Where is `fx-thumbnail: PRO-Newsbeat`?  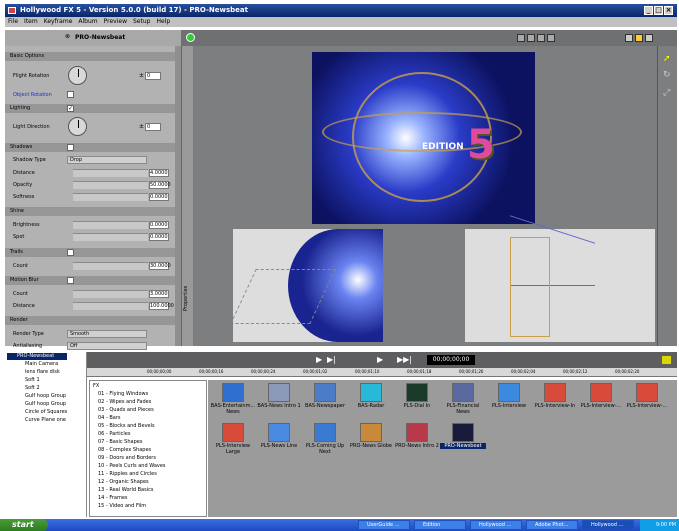
fx-thumbnail: PRO-Newsbeat is located at coordinates (463, 436).